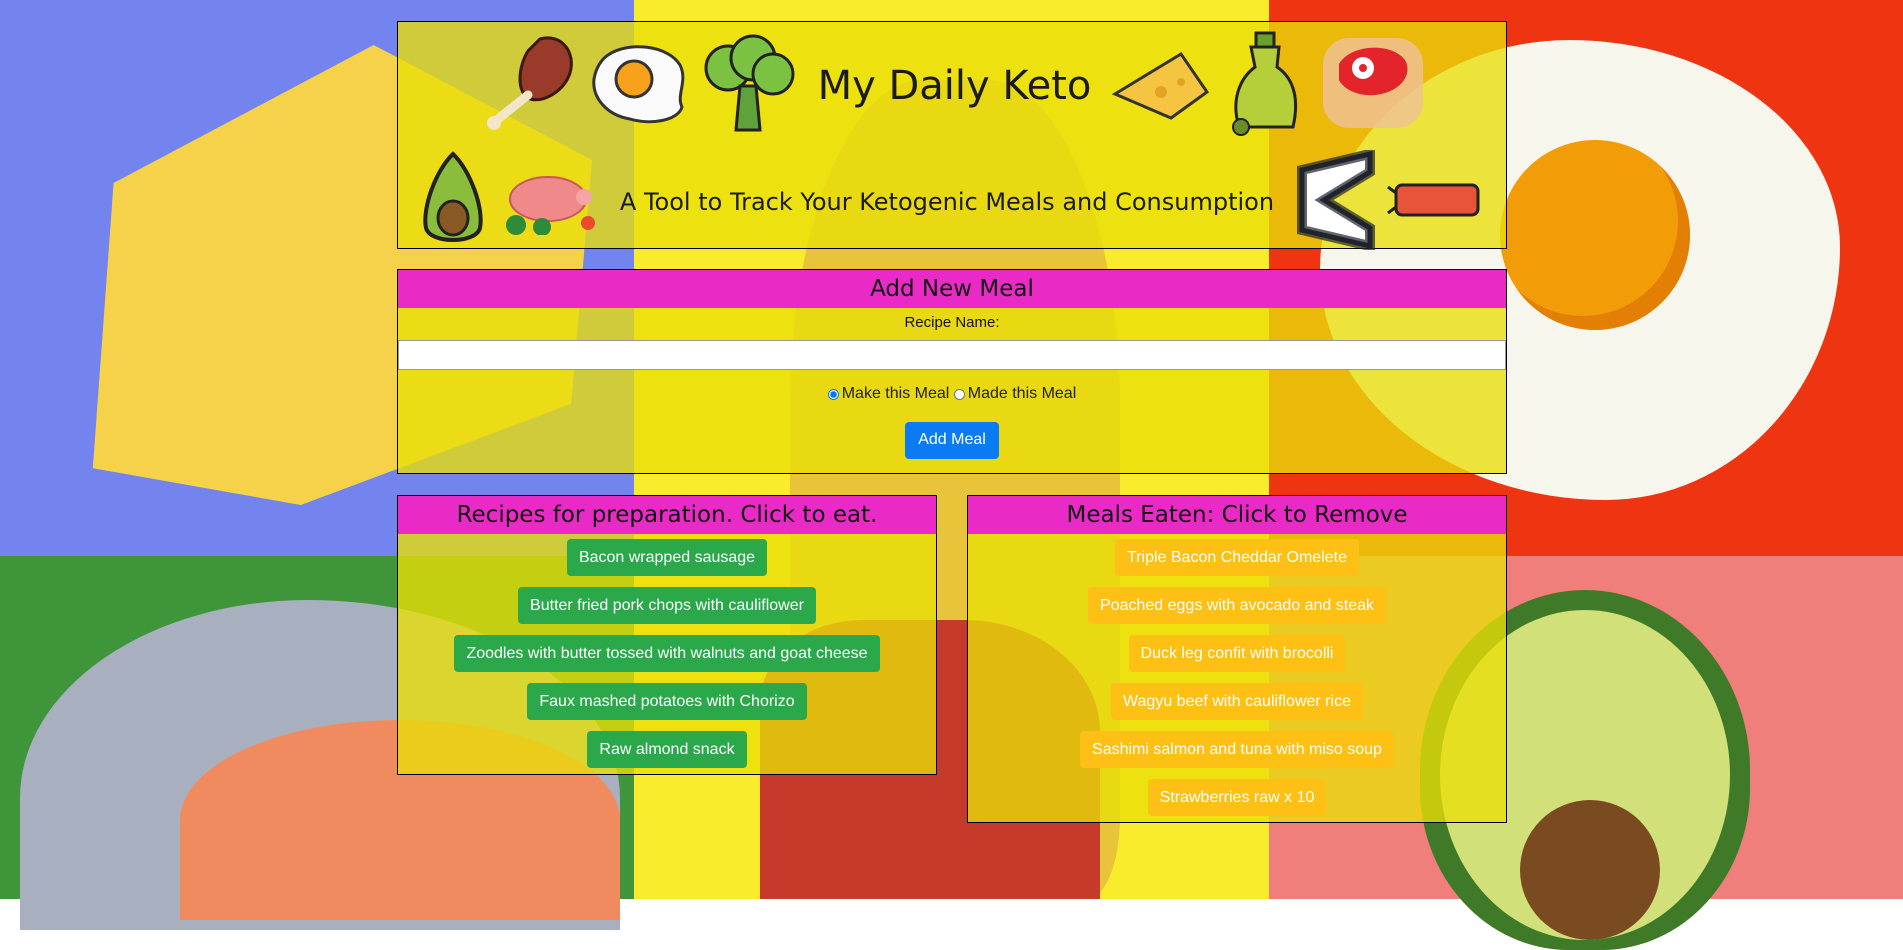 The height and width of the screenshot is (950, 1903). I want to click on olive-oil-icon, so click(1266, 86).